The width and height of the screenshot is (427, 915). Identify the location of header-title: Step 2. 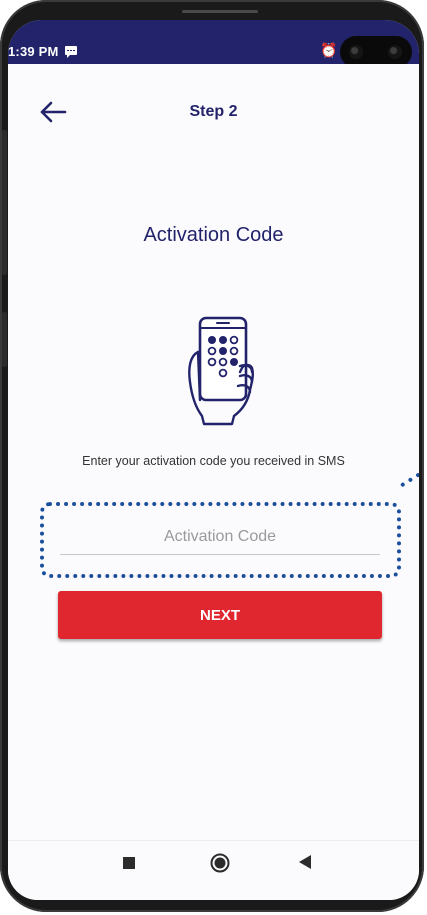
(213, 111).